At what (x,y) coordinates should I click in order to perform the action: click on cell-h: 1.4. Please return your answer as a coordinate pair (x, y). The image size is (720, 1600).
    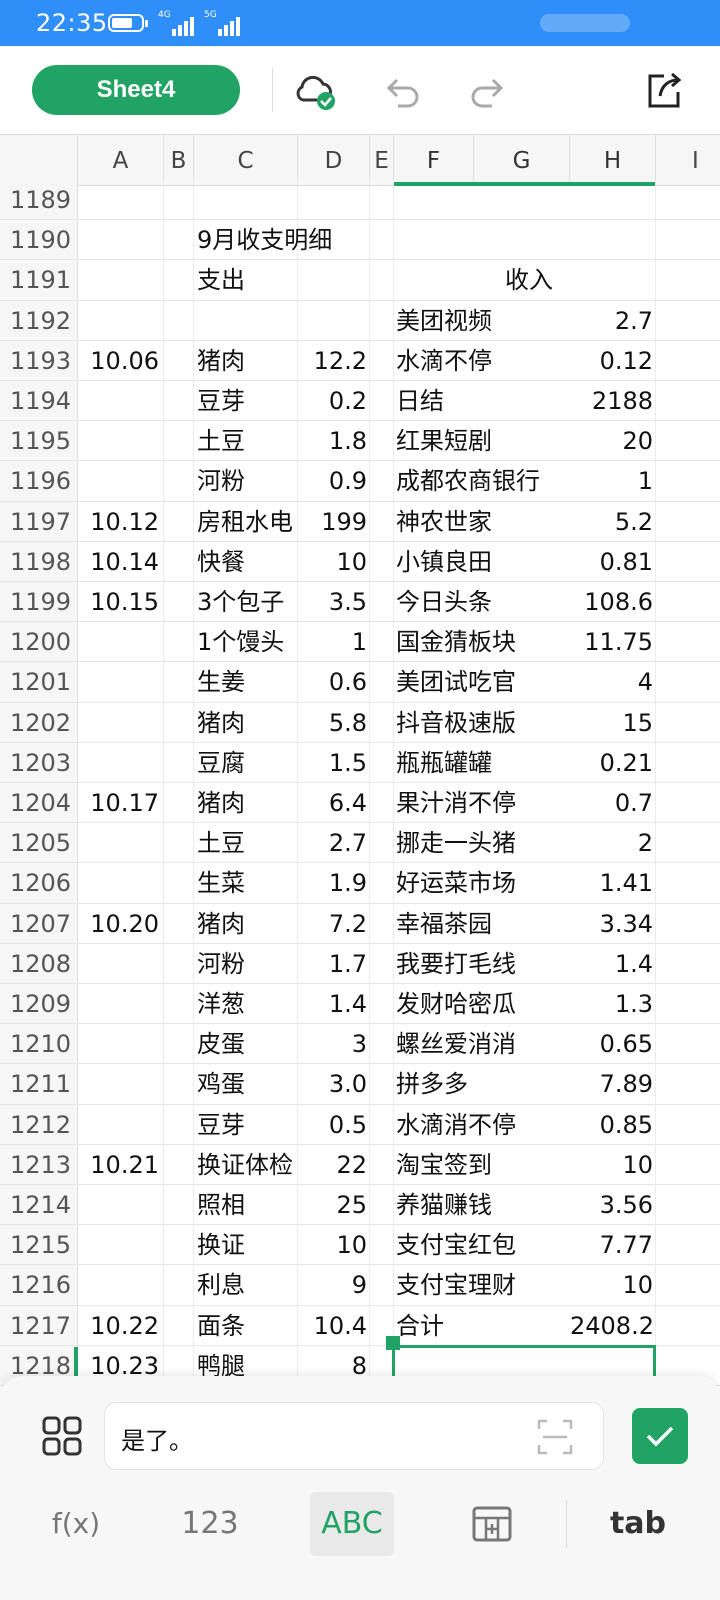
    Looking at the image, I should click on (613, 963).